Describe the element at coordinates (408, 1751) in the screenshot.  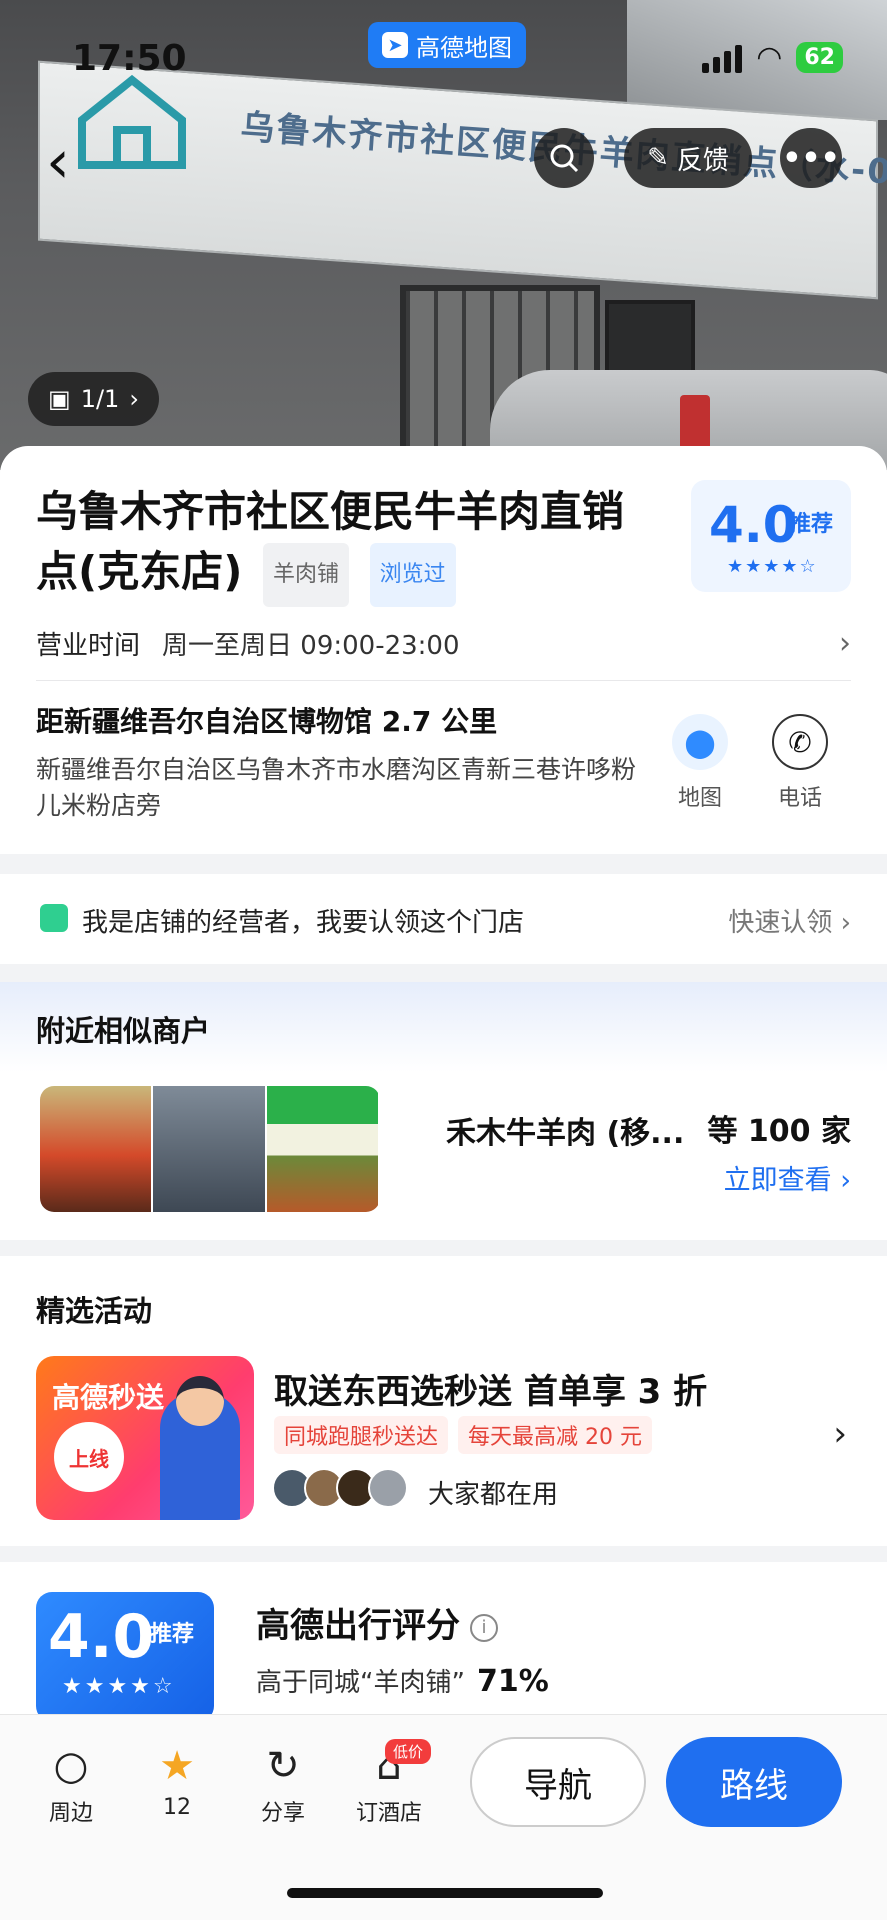
I see `hotel-badge: 低价` at that location.